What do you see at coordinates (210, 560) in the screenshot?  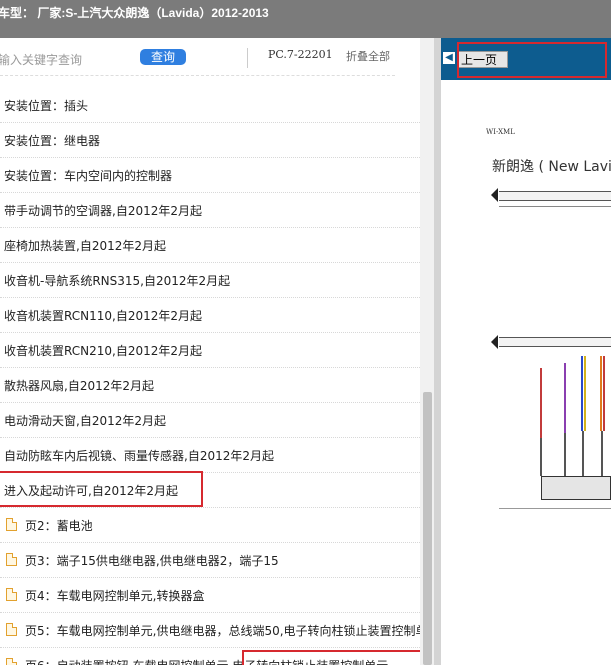 I see `page-item: 页3：端子15供电继电器,供电继电器2，端子15` at bounding box center [210, 560].